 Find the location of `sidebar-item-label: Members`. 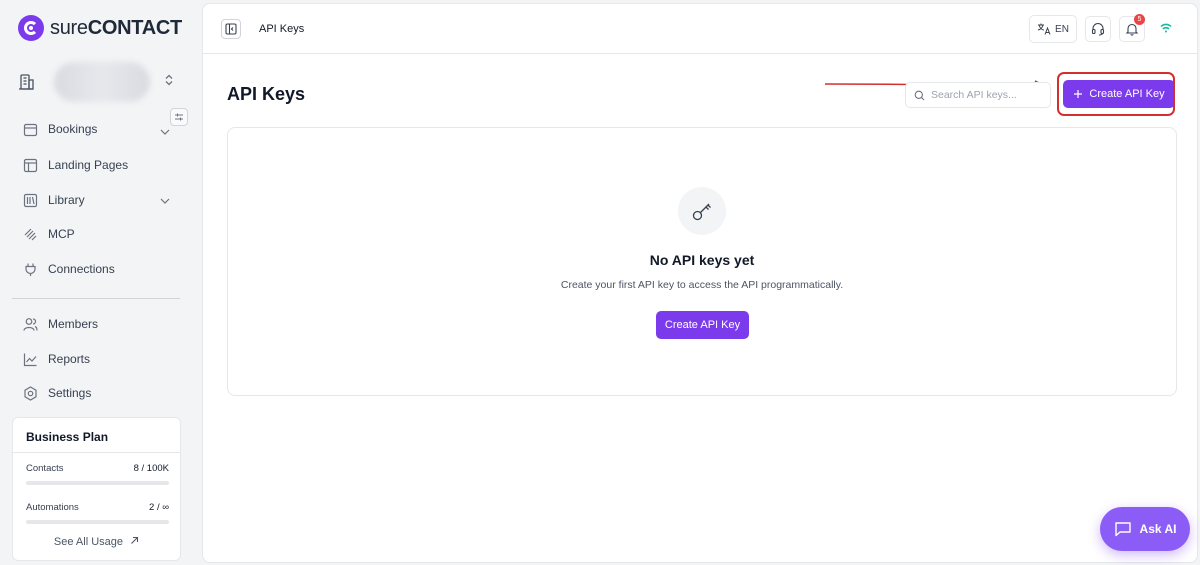

sidebar-item-label: Members is located at coordinates (73, 324).